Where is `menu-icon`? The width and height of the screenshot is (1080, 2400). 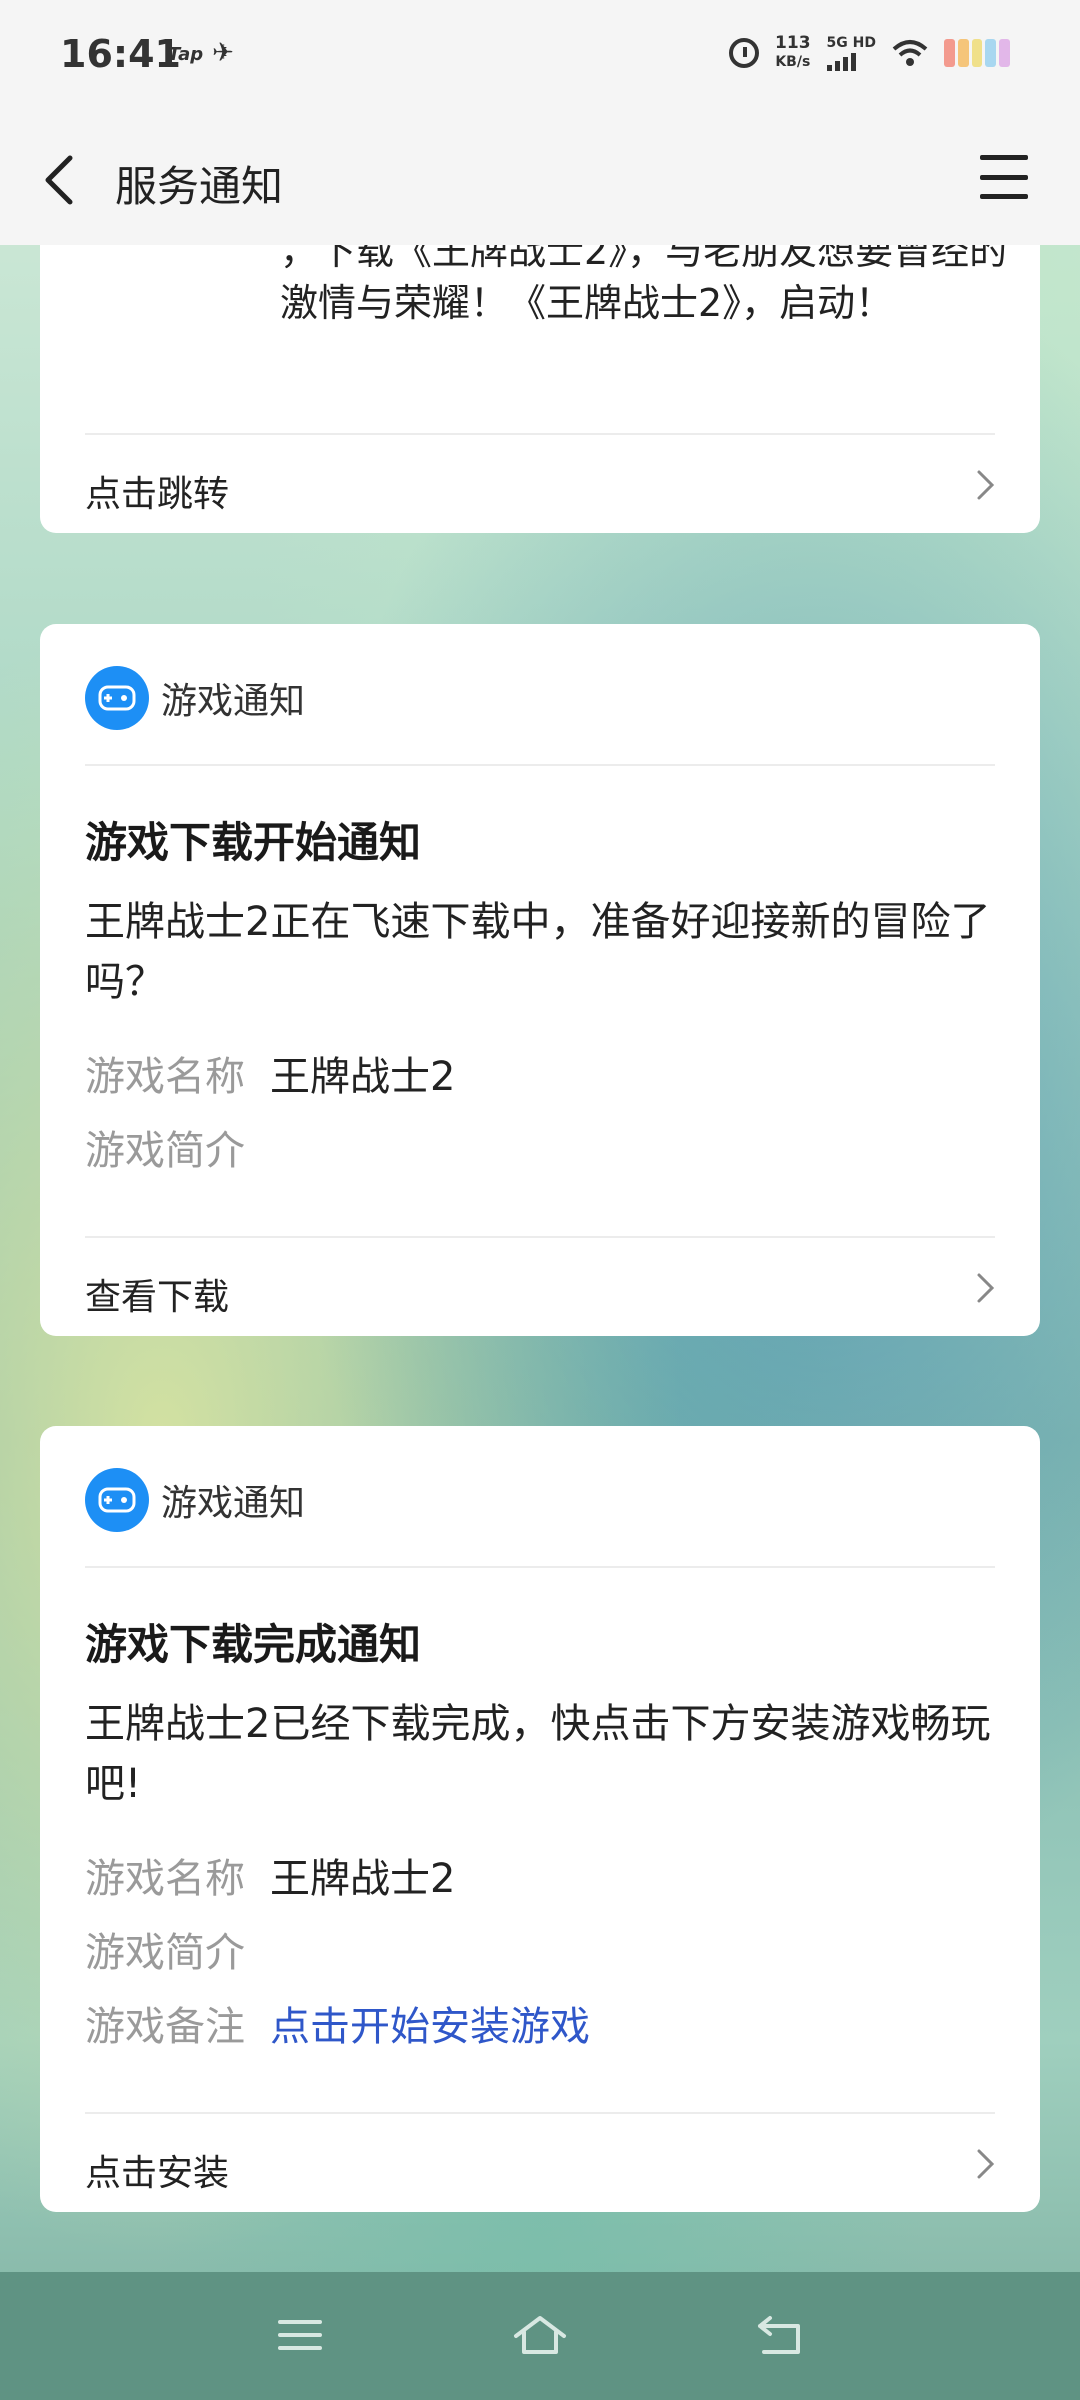
menu-icon is located at coordinates (1004, 177).